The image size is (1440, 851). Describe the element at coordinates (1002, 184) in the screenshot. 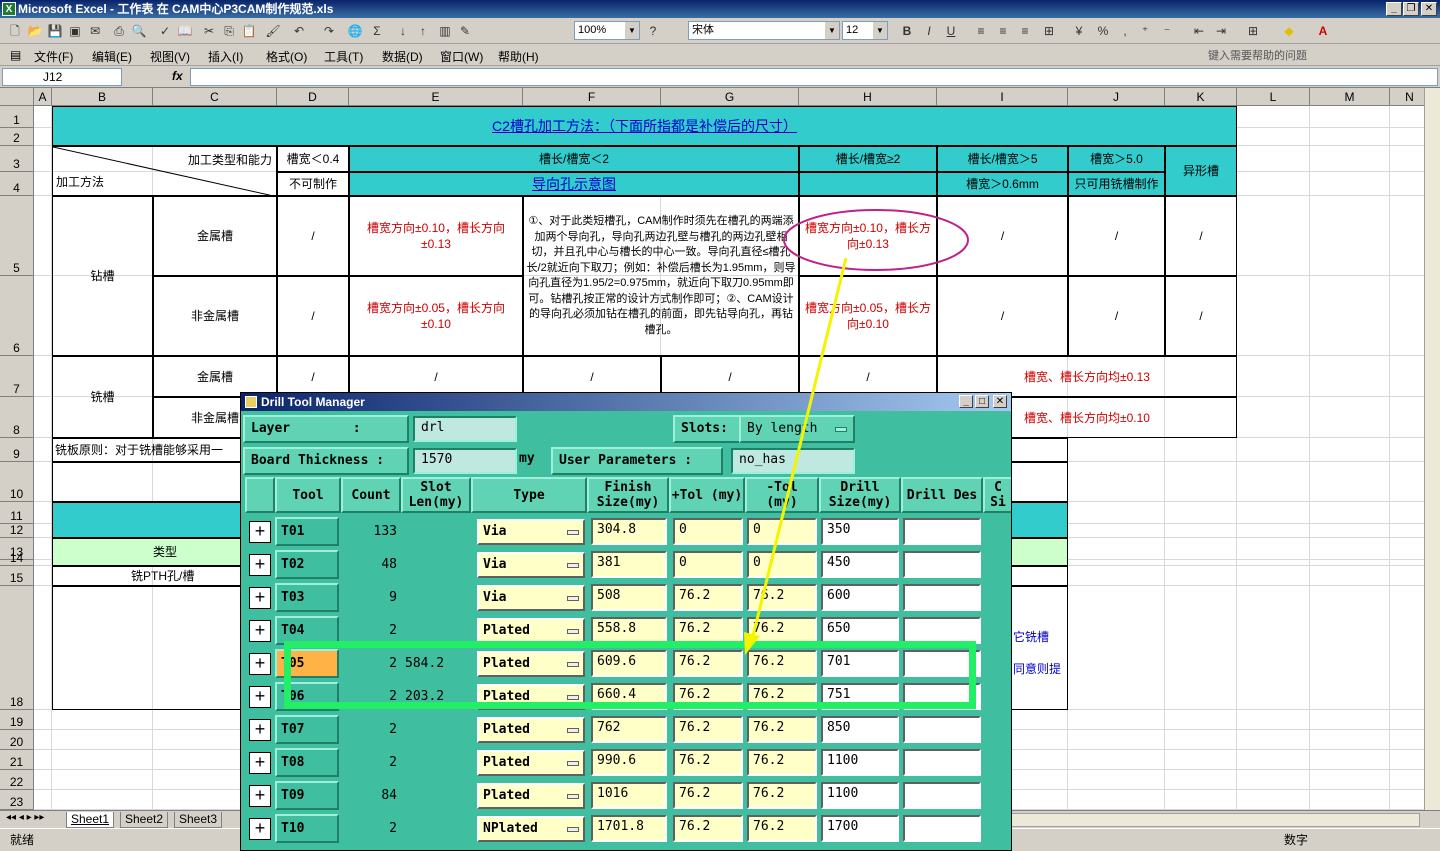

I see `header-i4: 槽宽＞0.6mm` at that location.